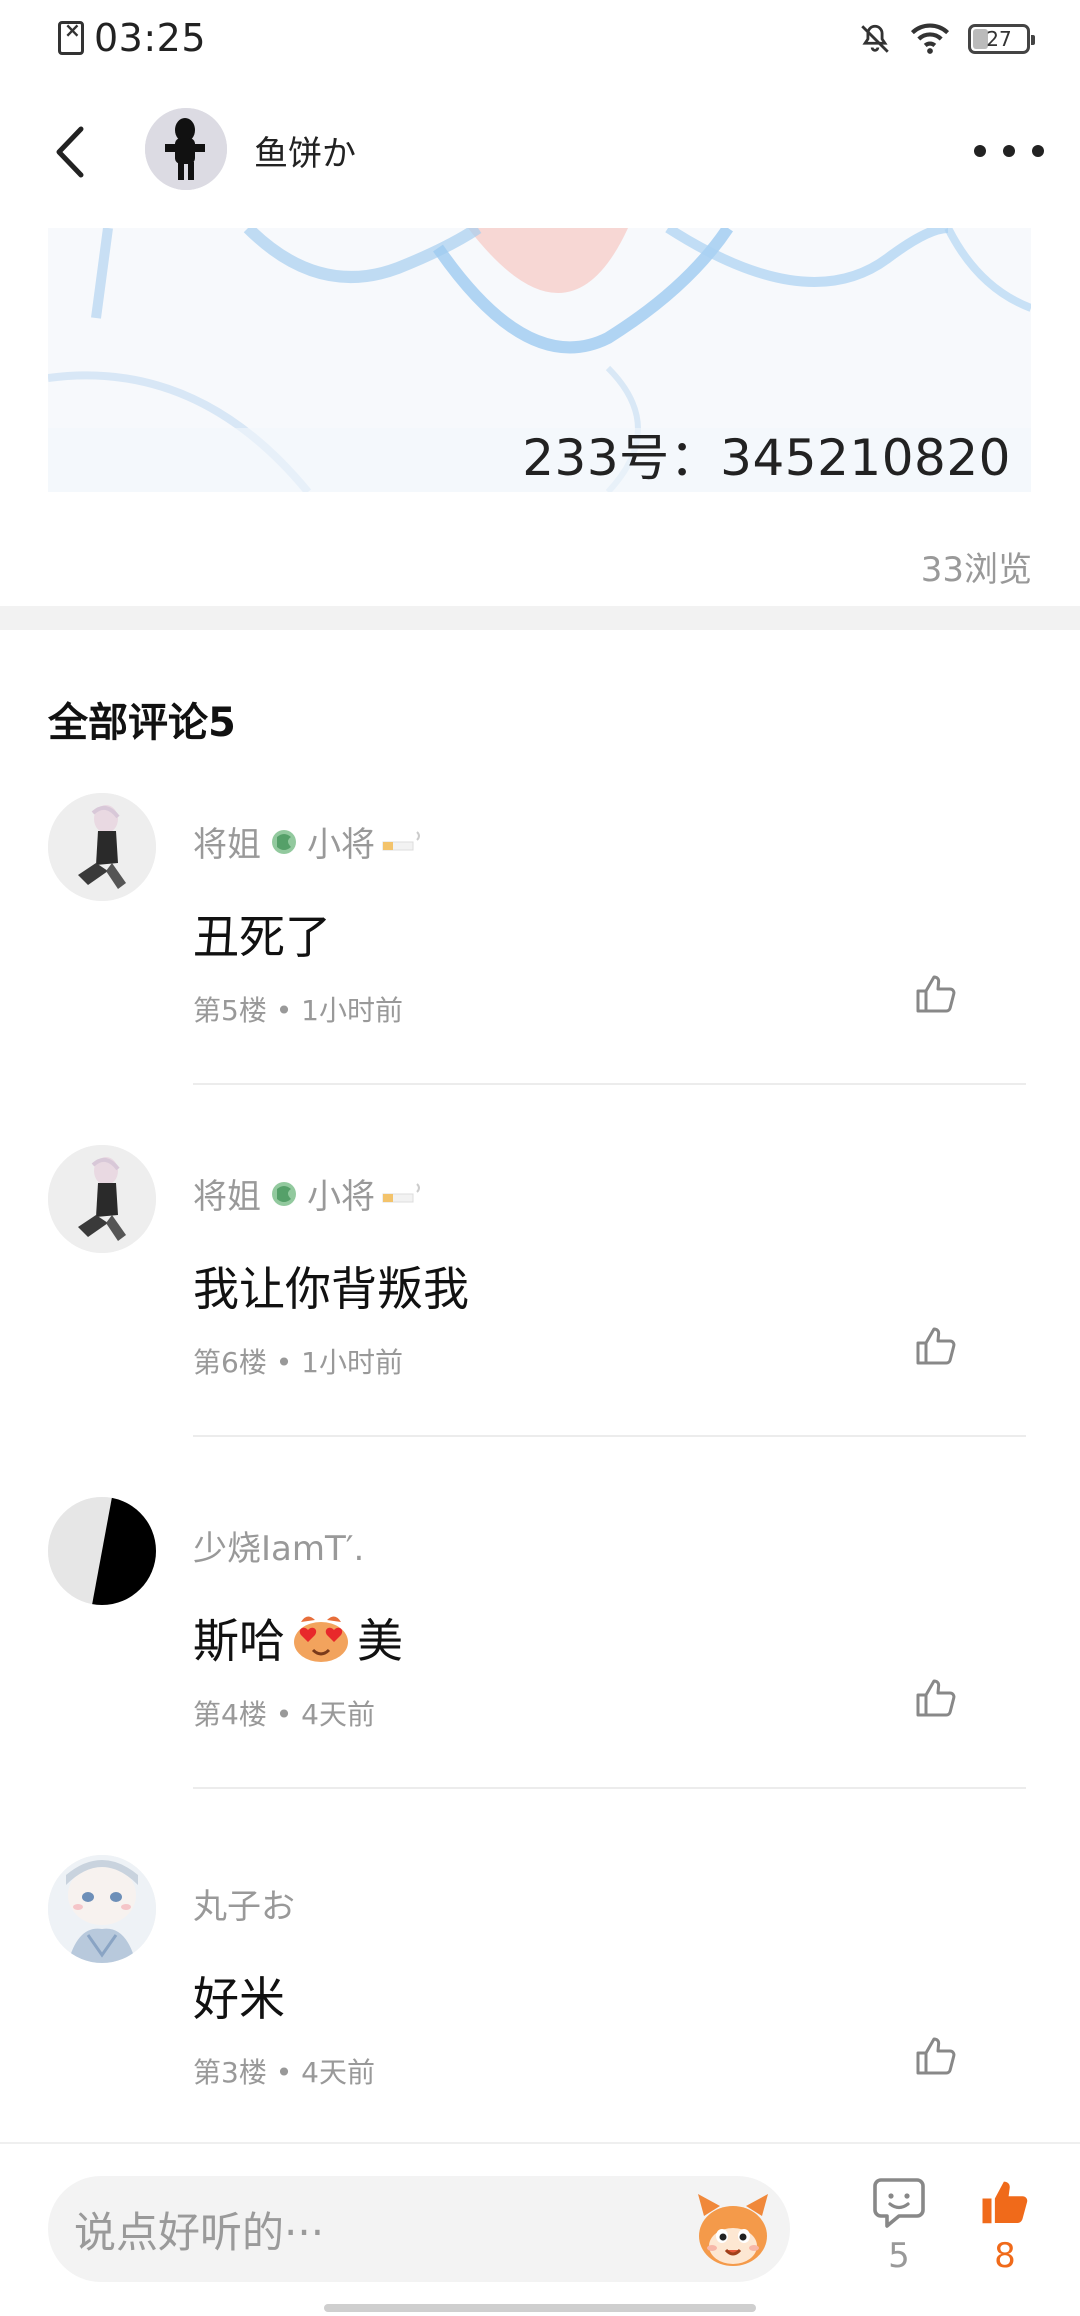 This screenshot has height=2316, width=1080. What do you see at coordinates (199, 2232) in the screenshot?
I see `comment-input-placeholder: 说点好听的···` at bounding box center [199, 2232].